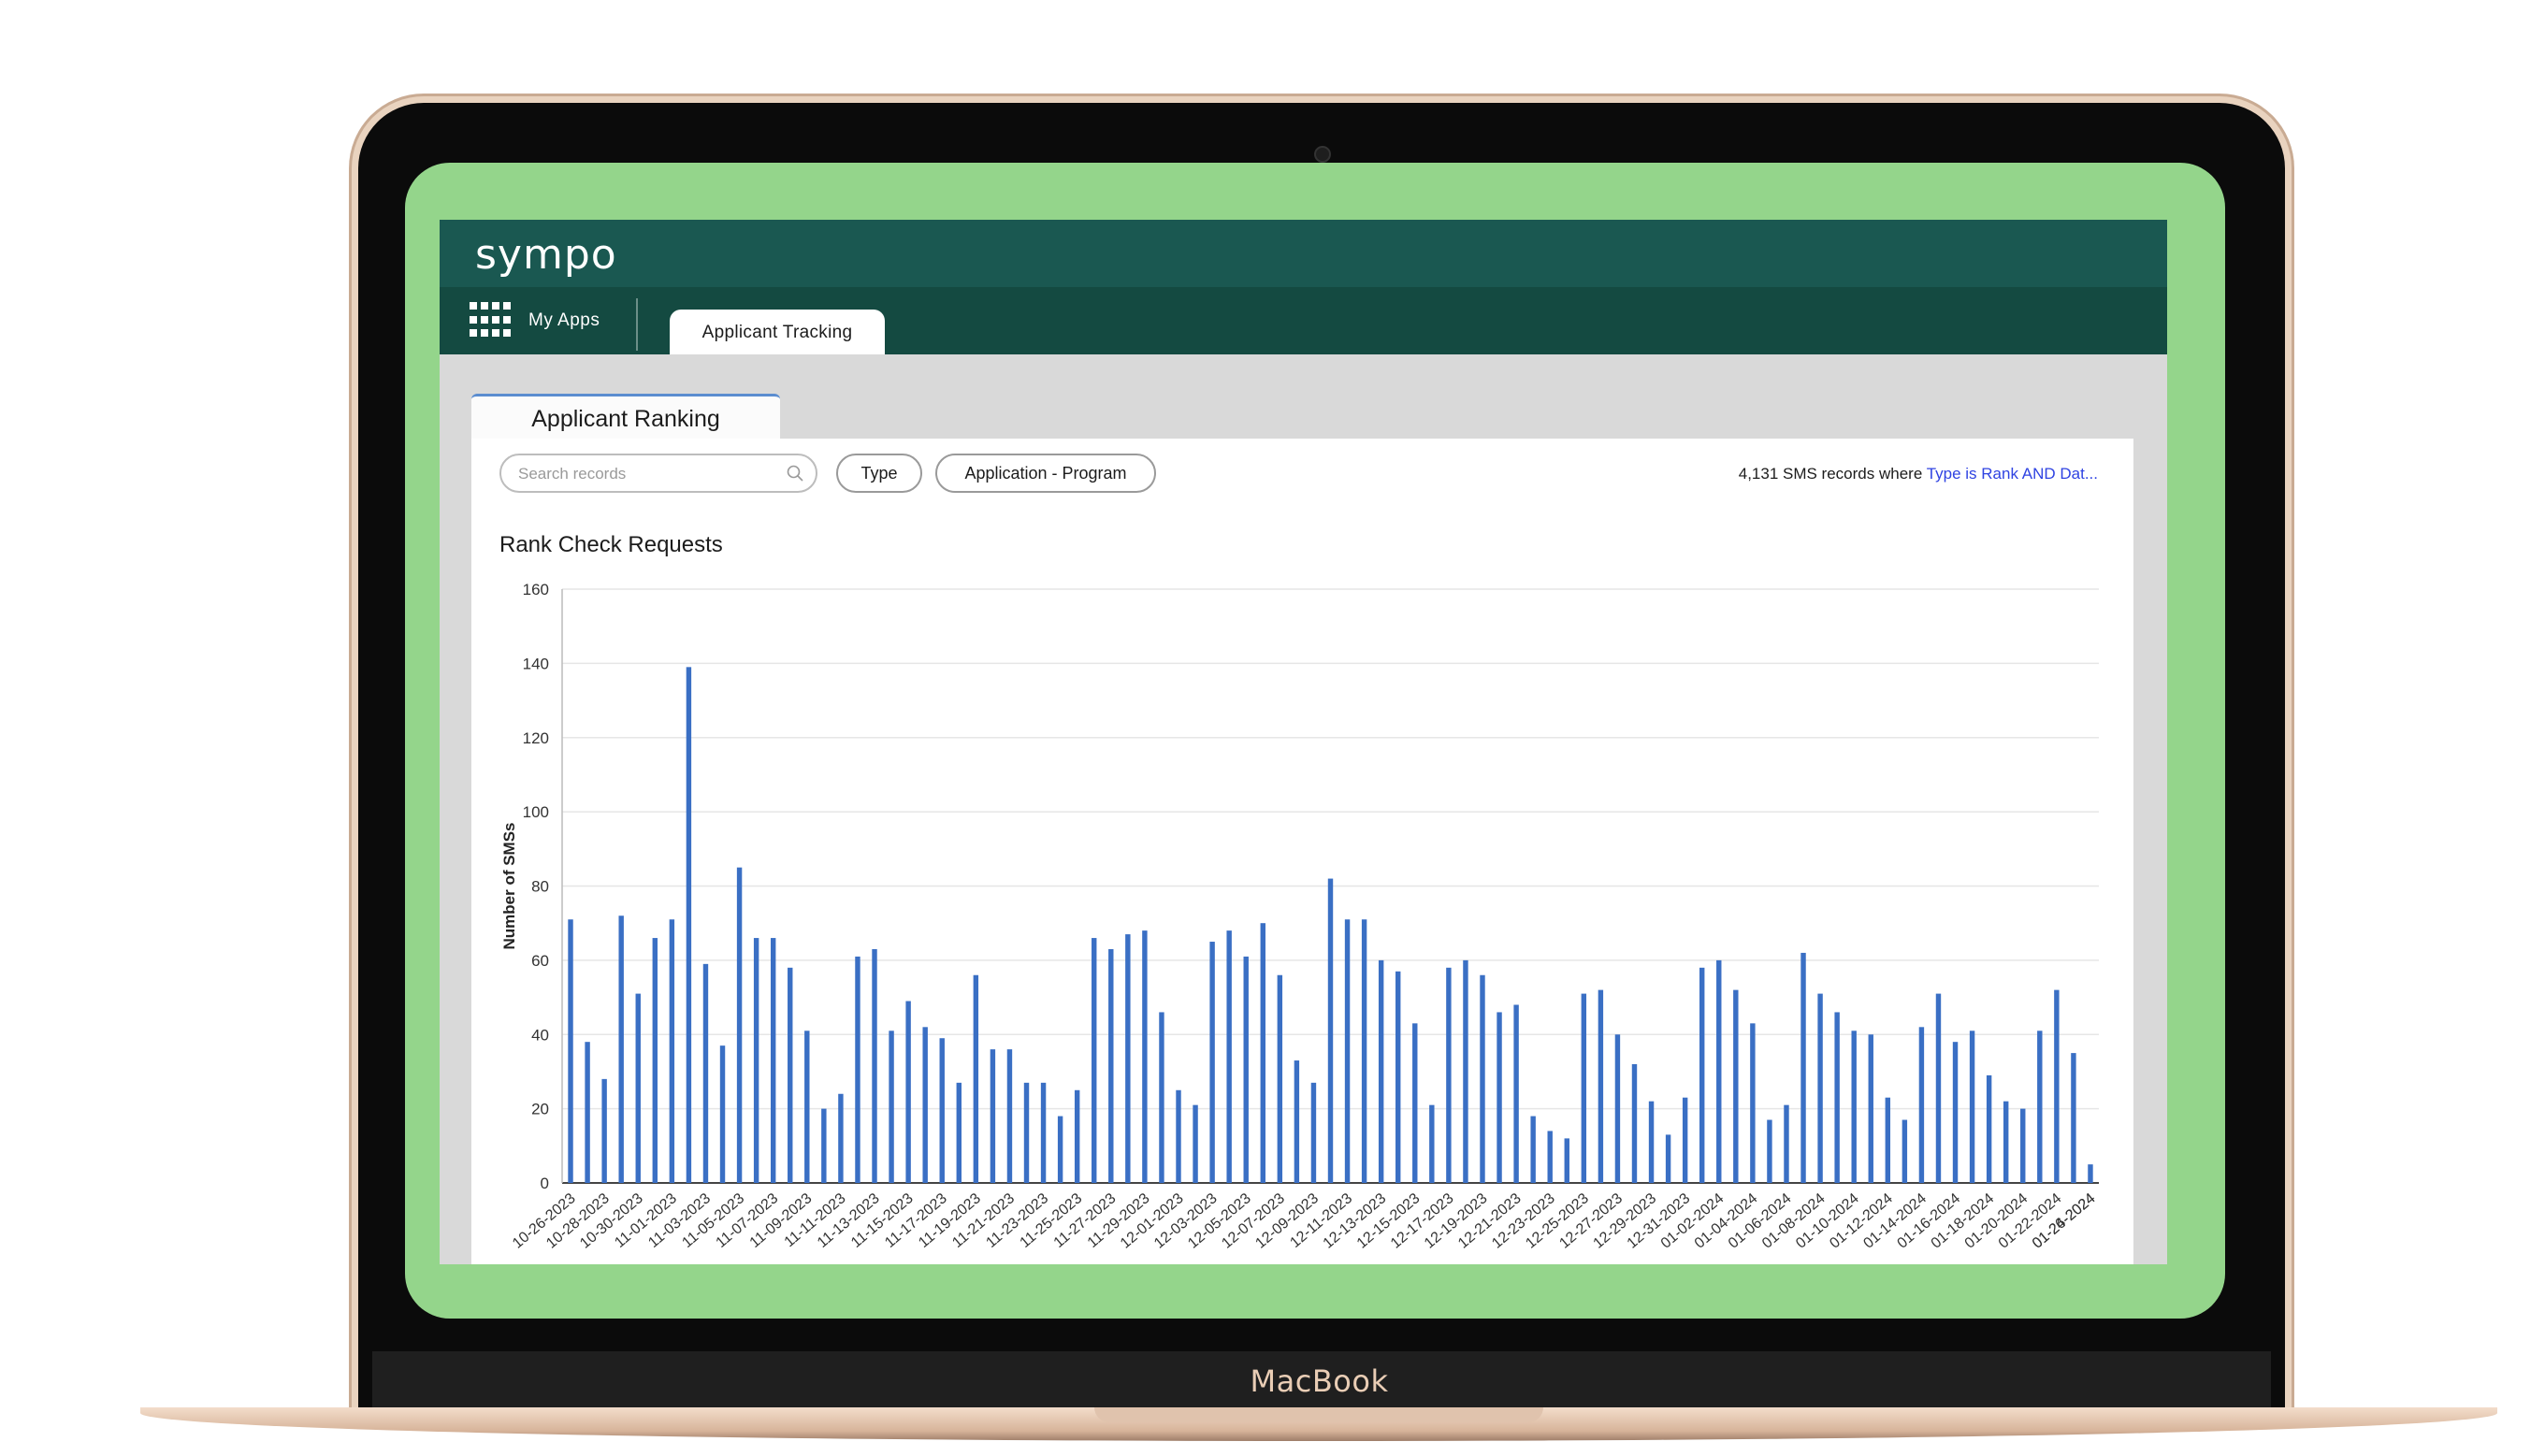 The width and height of the screenshot is (2545, 1456). What do you see at coordinates (795, 473) in the screenshot?
I see `search-icon` at bounding box center [795, 473].